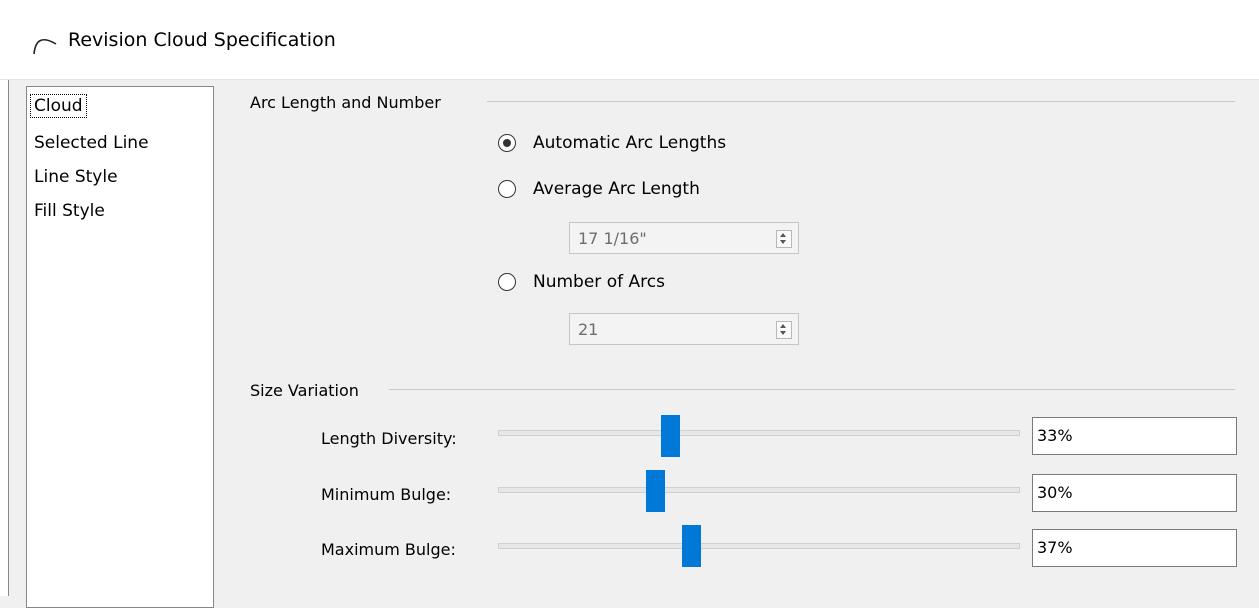  I want to click on minimum-bulge-label: Minimum Bulge:, so click(386, 494).